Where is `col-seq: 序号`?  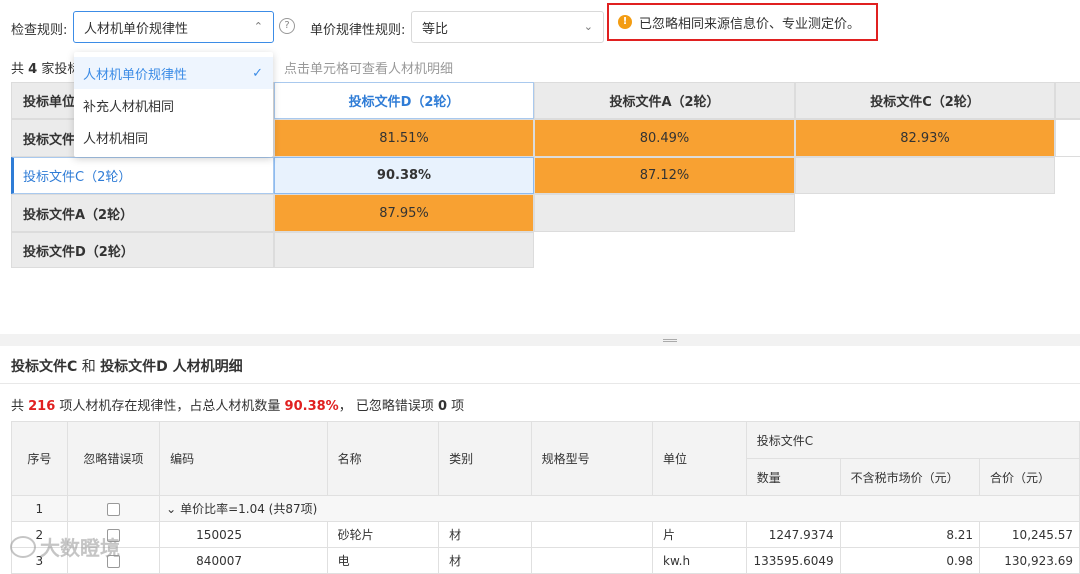
col-seq: 序号 is located at coordinates (39, 458).